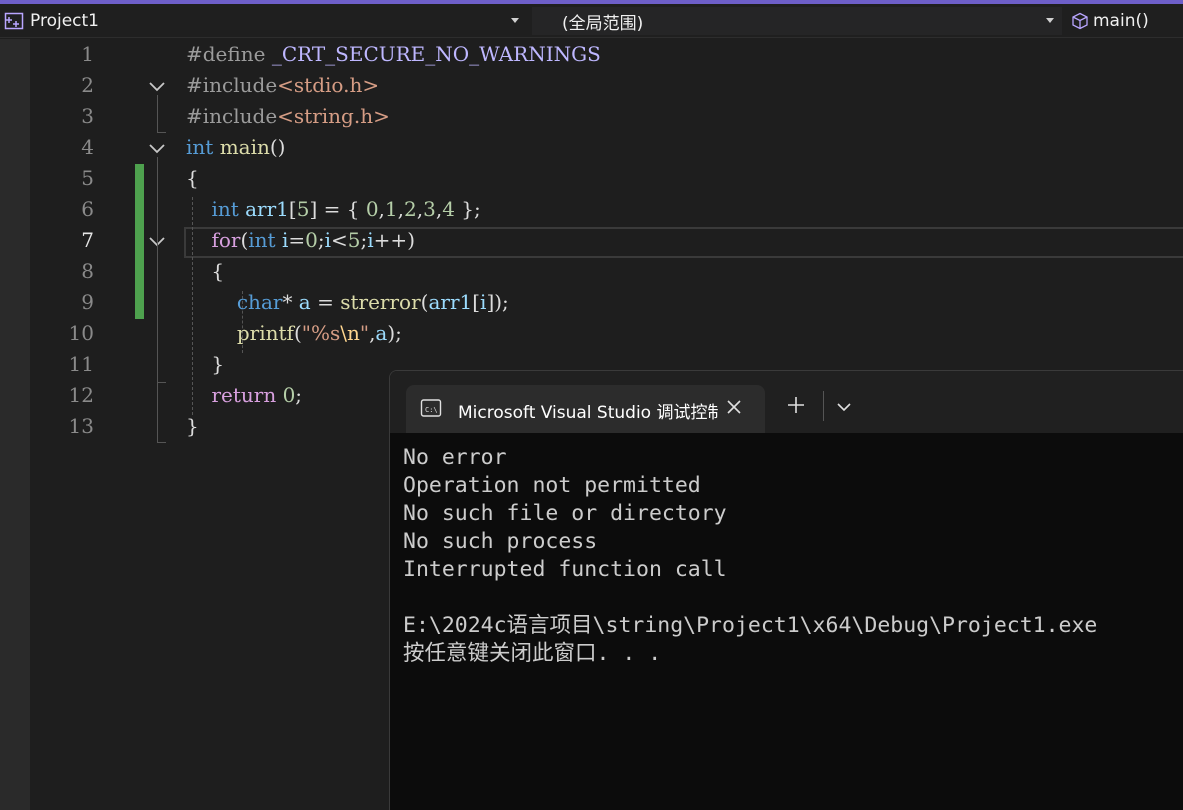 This screenshot has height=810, width=1183. What do you see at coordinates (380, 302) in the screenshot?
I see `code-token: strerror` at bounding box center [380, 302].